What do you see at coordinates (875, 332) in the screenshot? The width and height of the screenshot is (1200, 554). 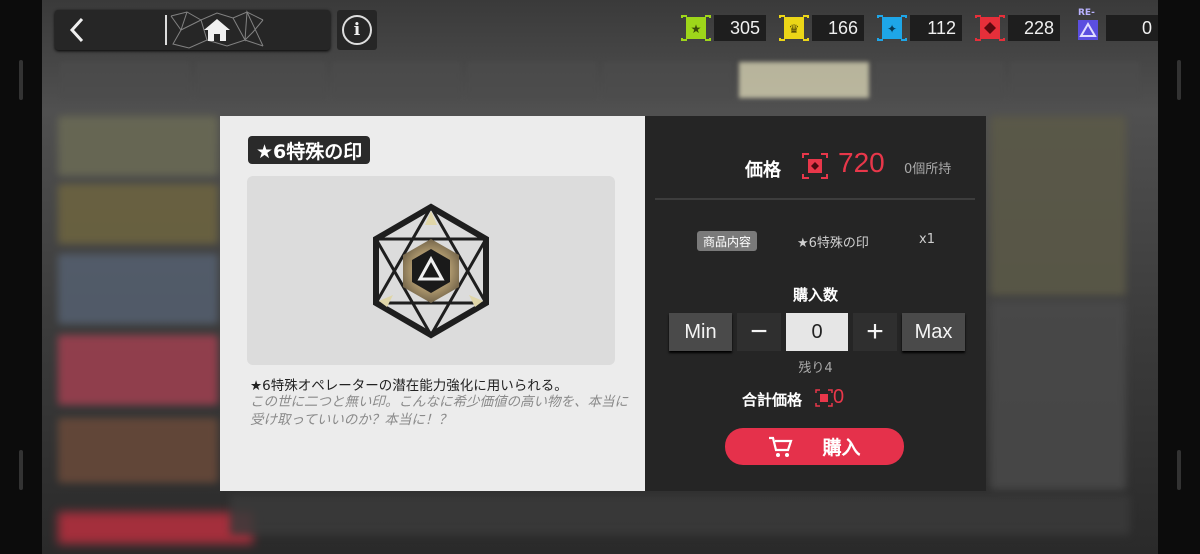 I see `increment-button: +` at bounding box center [875, 332].